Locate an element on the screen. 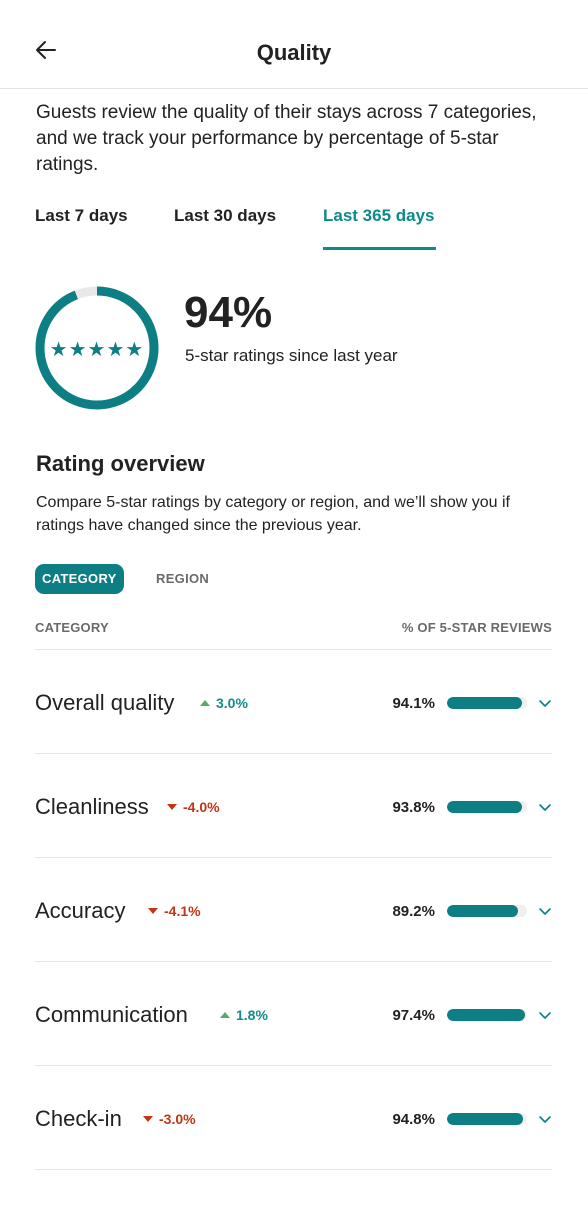 The width and height of the screenshot is (588, 1207). change-indicator: -3.0% is located at coordinates (169, 1119).